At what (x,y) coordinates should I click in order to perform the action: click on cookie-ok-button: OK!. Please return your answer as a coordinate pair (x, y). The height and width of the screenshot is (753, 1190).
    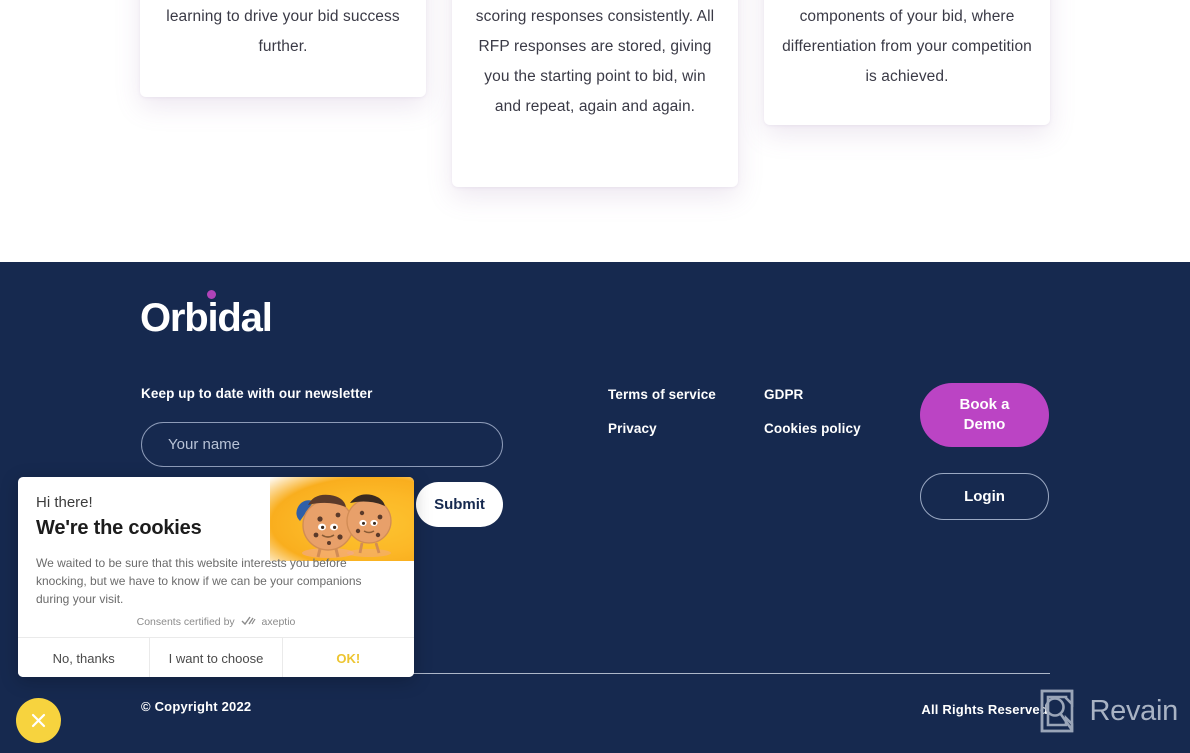
    Looking at the image, I should click on (348, 657).